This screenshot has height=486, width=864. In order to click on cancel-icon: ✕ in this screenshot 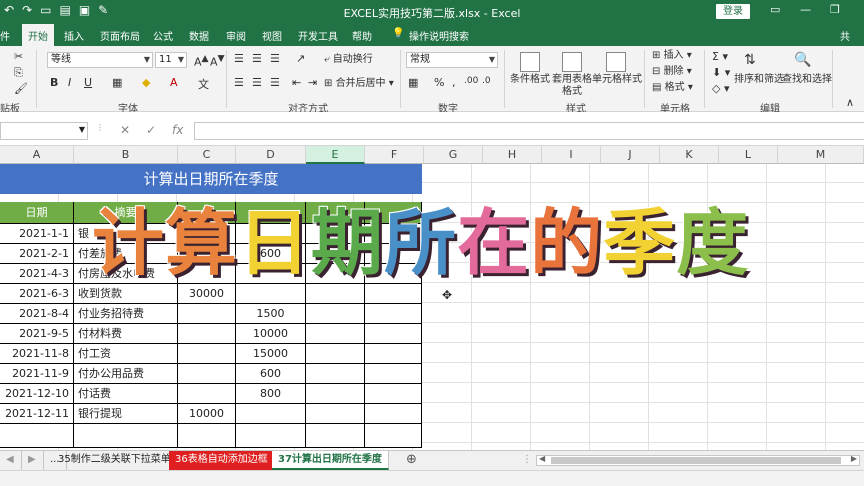, I will do `click(125, 130)`.